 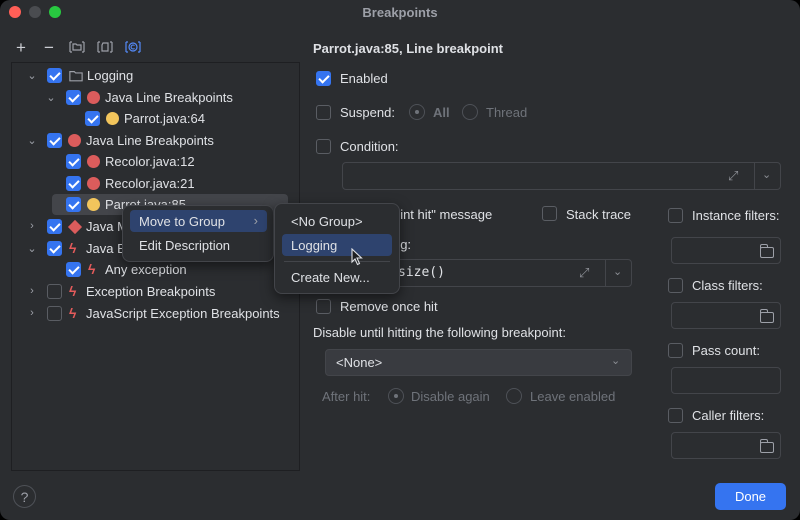 What do you see at coordinates (337, 245) in the screenshot?
I see `submenu-item-logging: Logging` at bounding box center [337, 245].